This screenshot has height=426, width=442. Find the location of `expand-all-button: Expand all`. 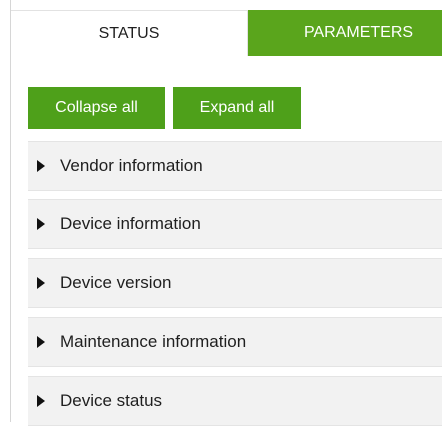

expand-all-button: Expand all is located at coordinates (237, 108).